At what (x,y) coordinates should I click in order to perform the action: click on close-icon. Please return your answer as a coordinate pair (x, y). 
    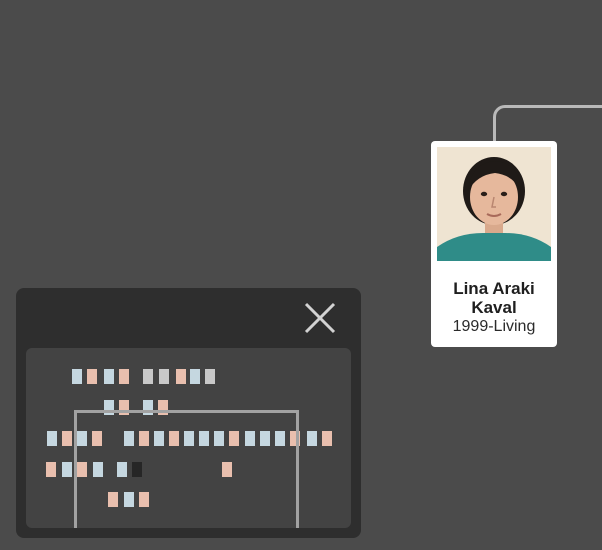
    Looking at the image, I should click on (320, 318).